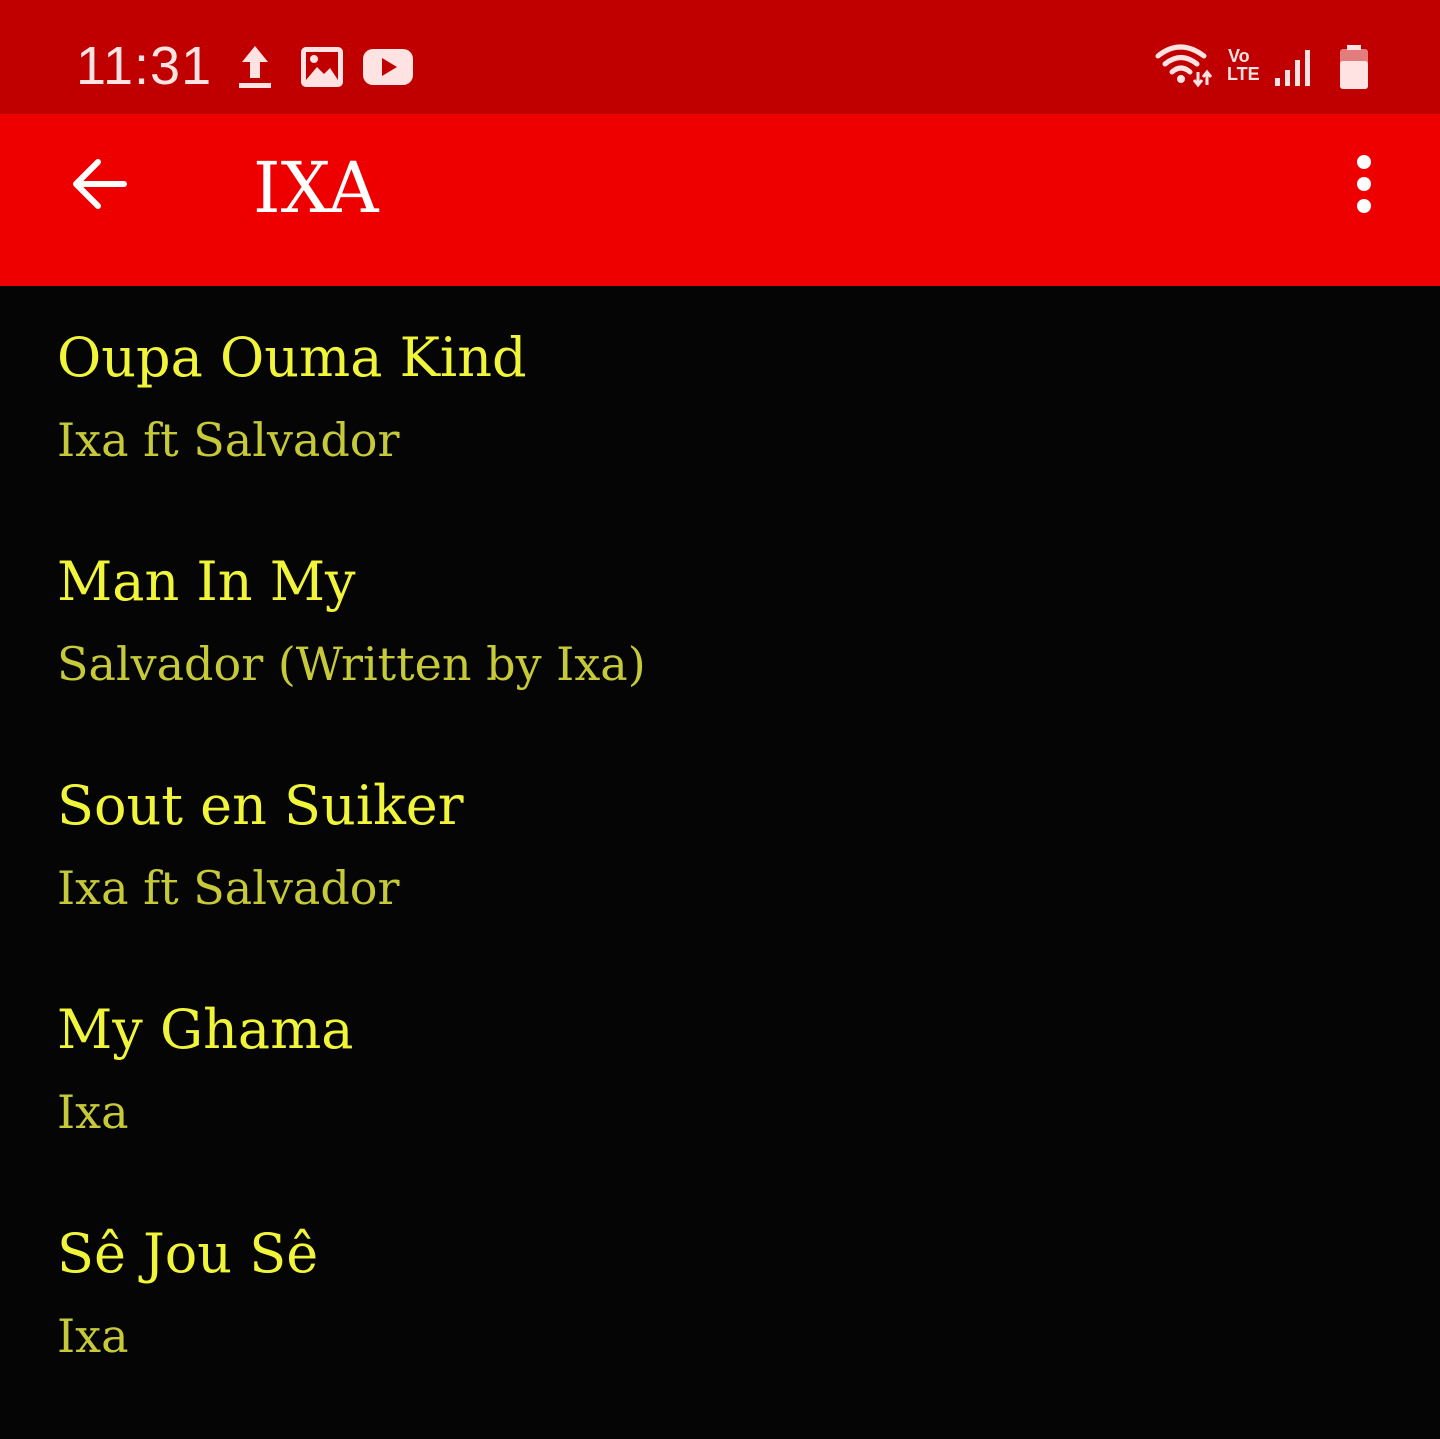 The height and width of the screenshot is (1439, 1440). I want to click on youtube-icon, so click(388, 67).